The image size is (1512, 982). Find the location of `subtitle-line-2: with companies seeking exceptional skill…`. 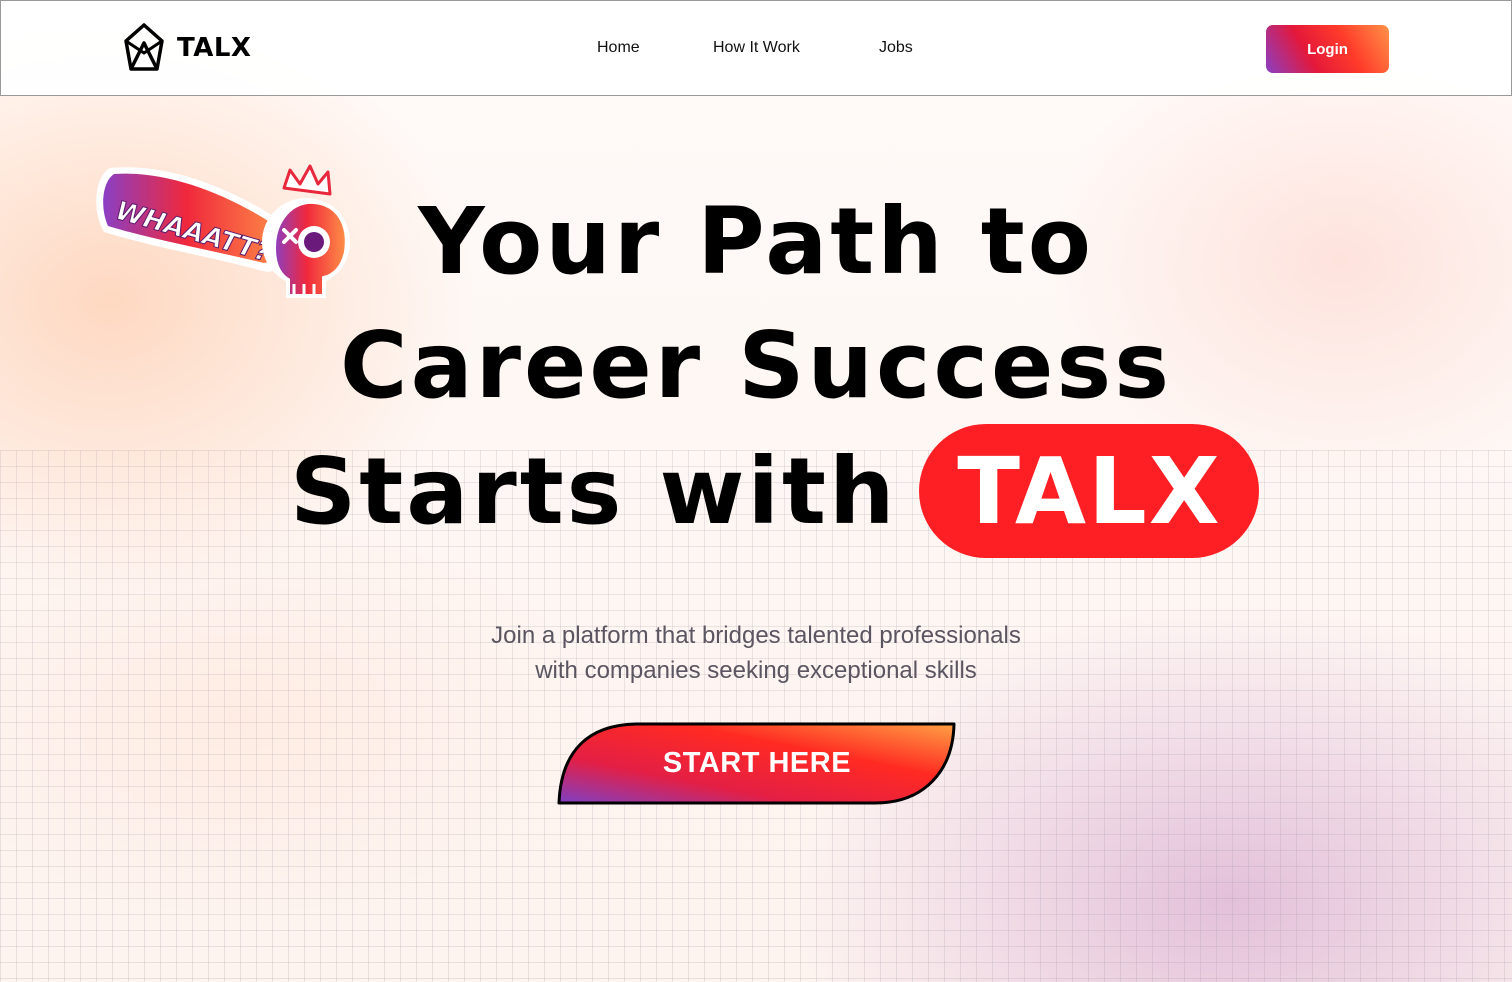

subtitle-line-2: with companies seeking exceptional skill… is located at coordinates (756, 670).